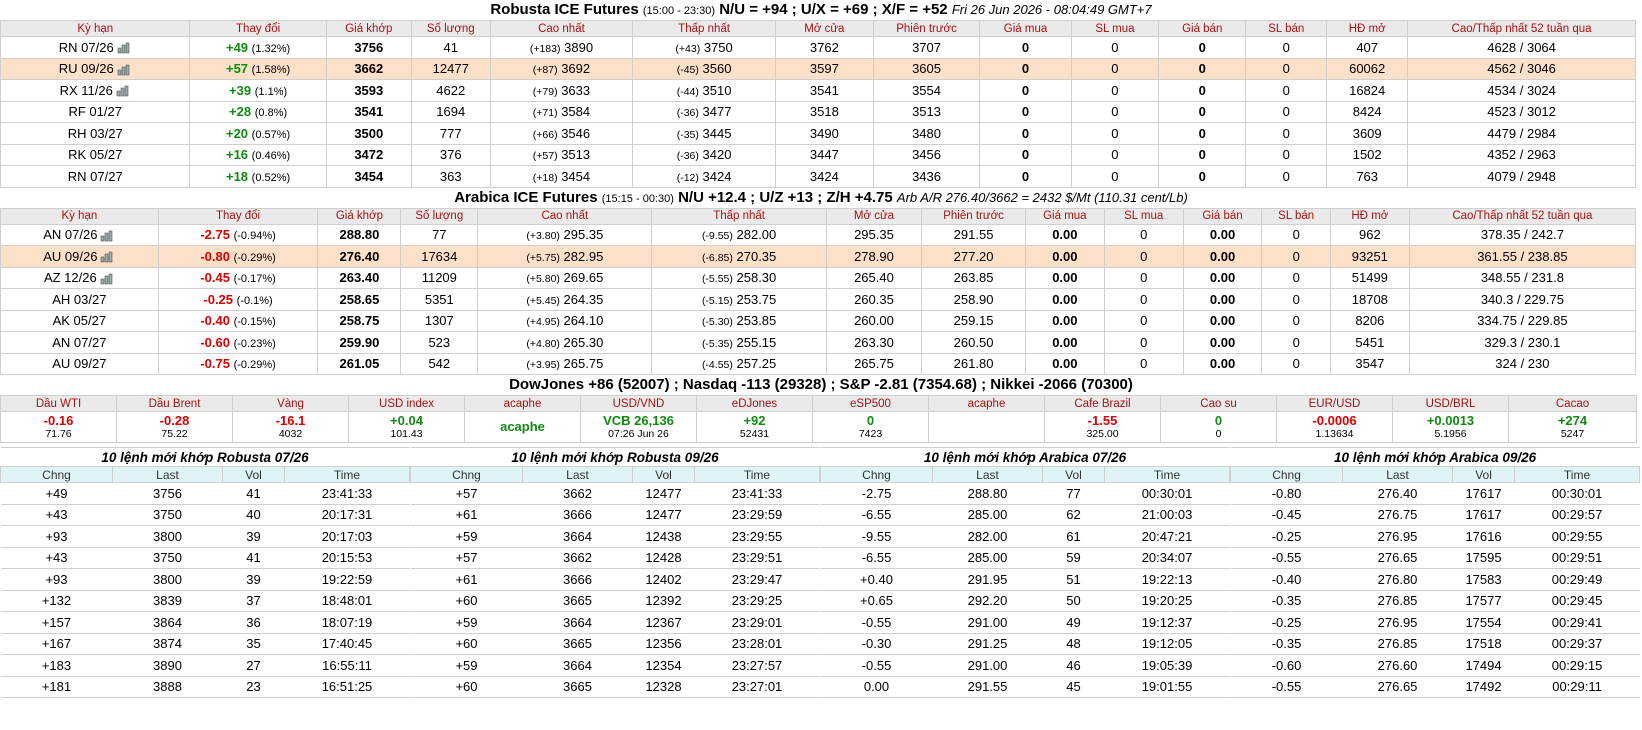 The image size is (1642, 730). What do you see at coordinates (79, 363) in the screenshot?
I see `contract-term: AU 09/27` at bounding box center [79, 363].